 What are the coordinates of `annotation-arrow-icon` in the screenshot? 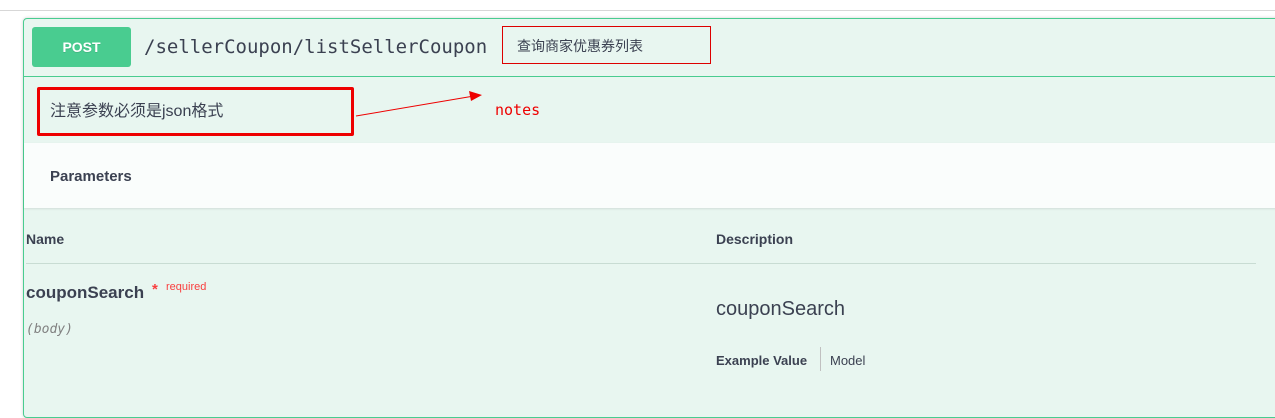 It's located at (418, 104).